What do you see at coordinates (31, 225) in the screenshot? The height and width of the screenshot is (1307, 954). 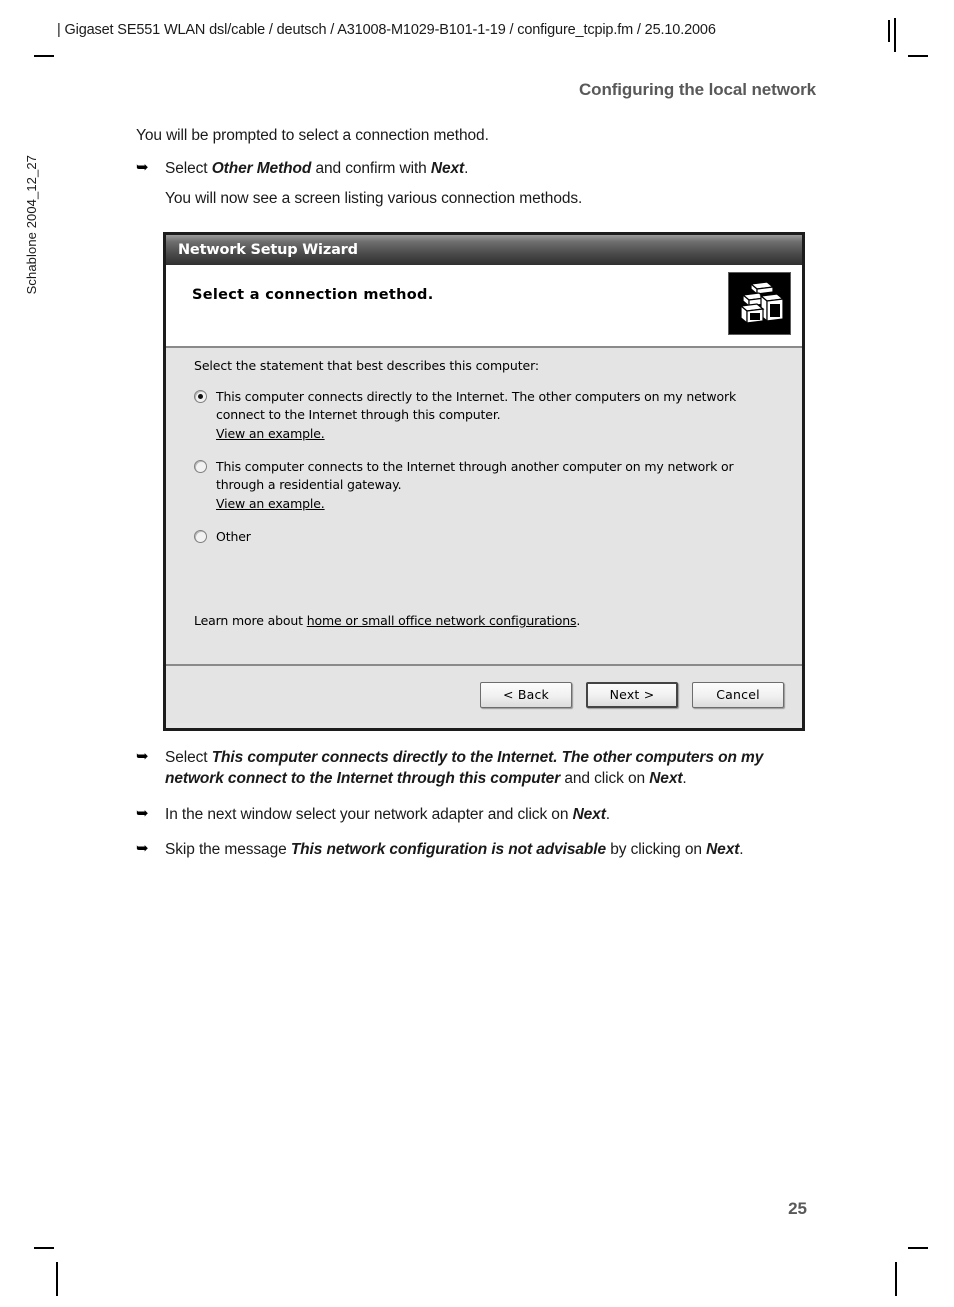 I see `margin-note: Schablone 2004_12_27` at bounding box center [31, 225].